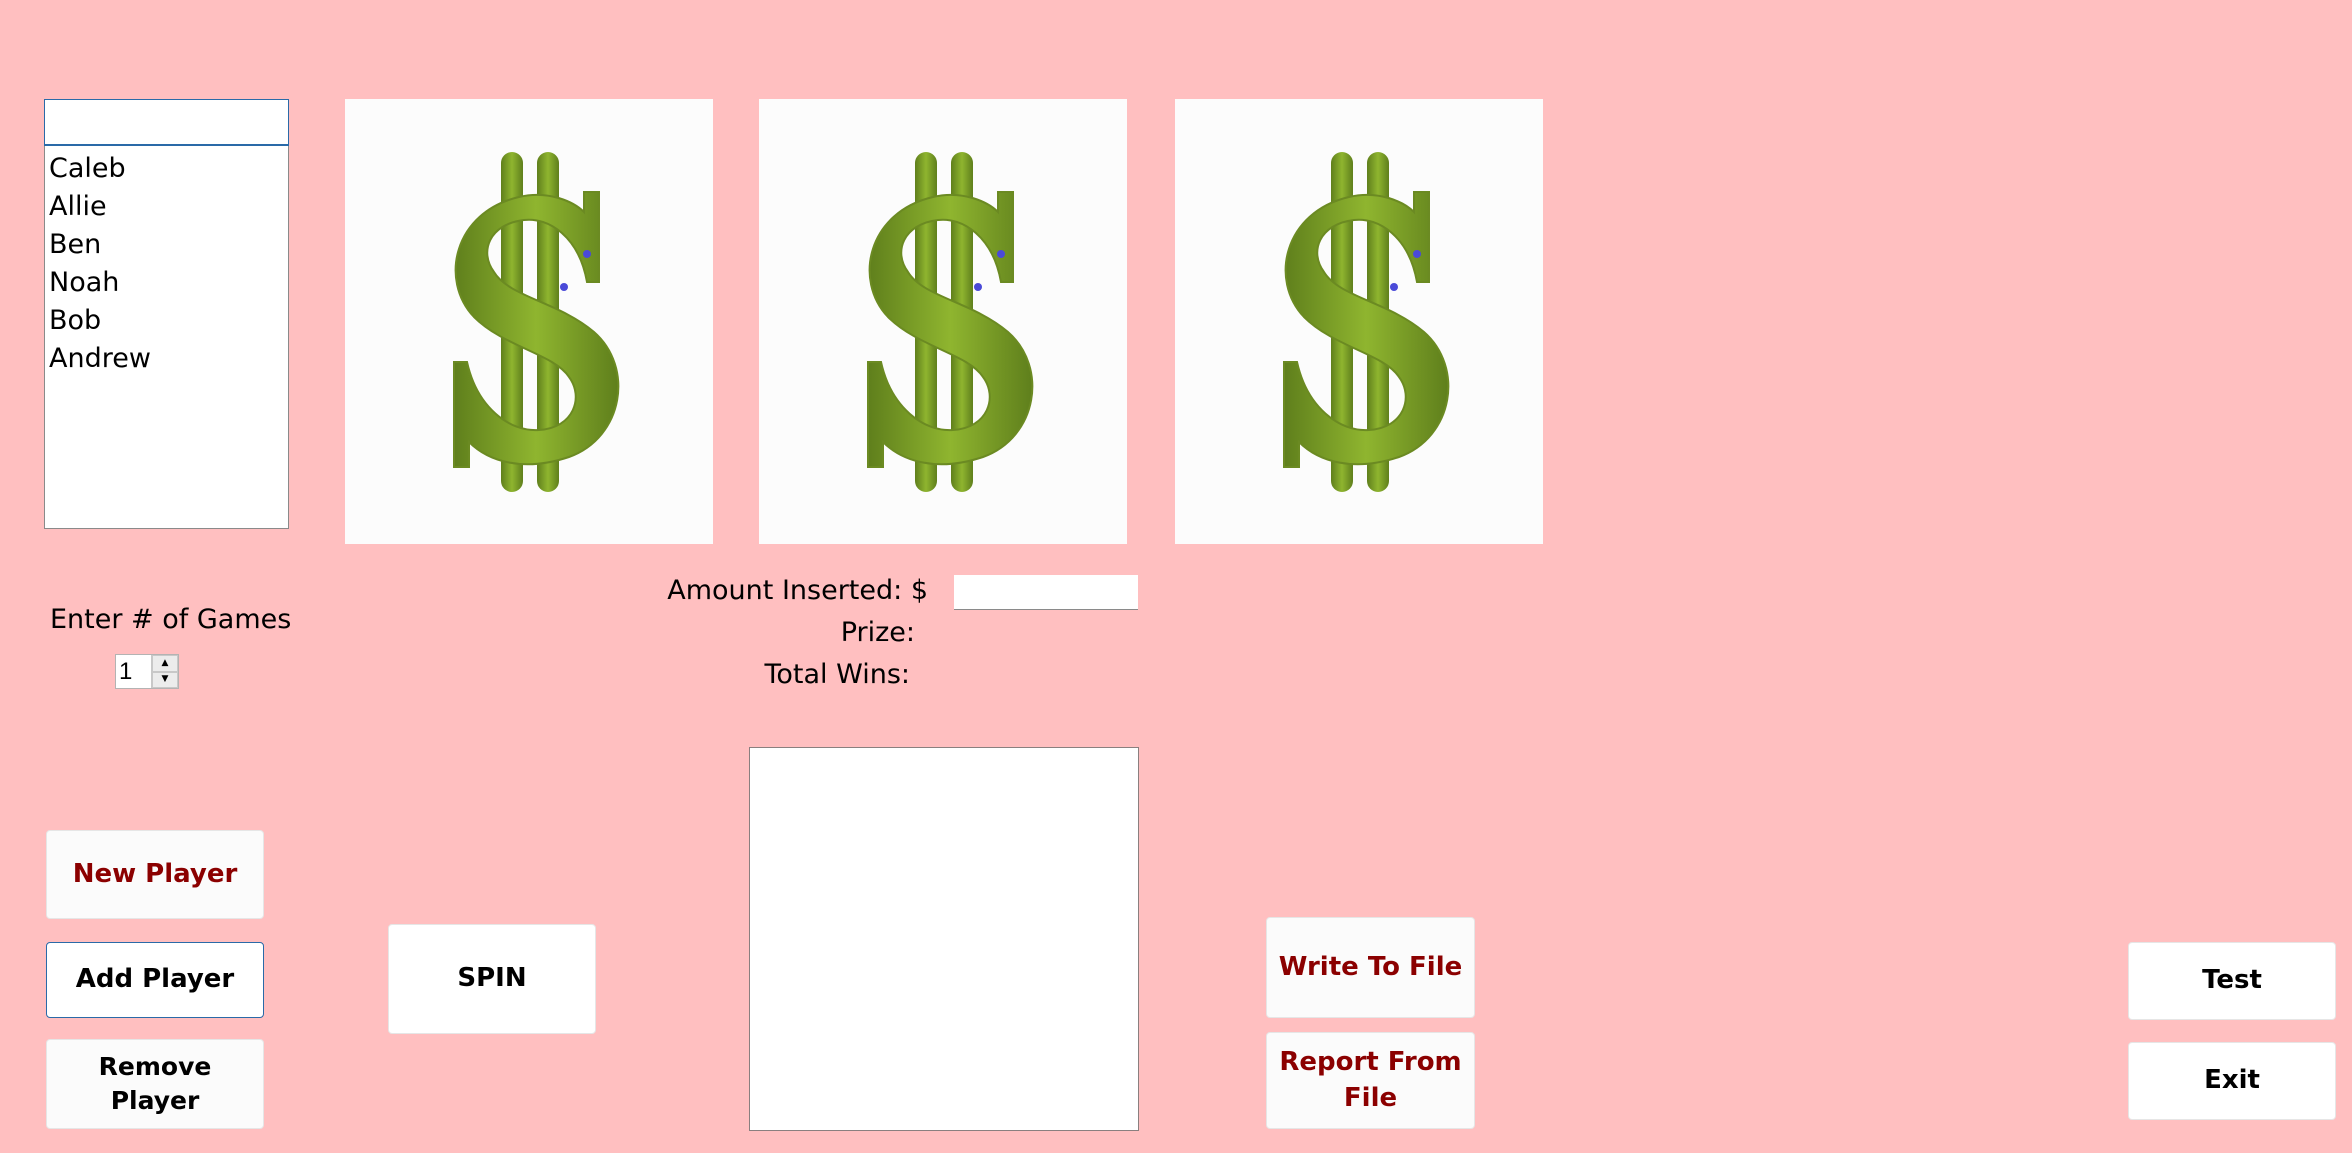 Image resolution: width=2352 pixels, height=1153 pixels. I want to click on player-list-item: Noah, so click(168, 283).